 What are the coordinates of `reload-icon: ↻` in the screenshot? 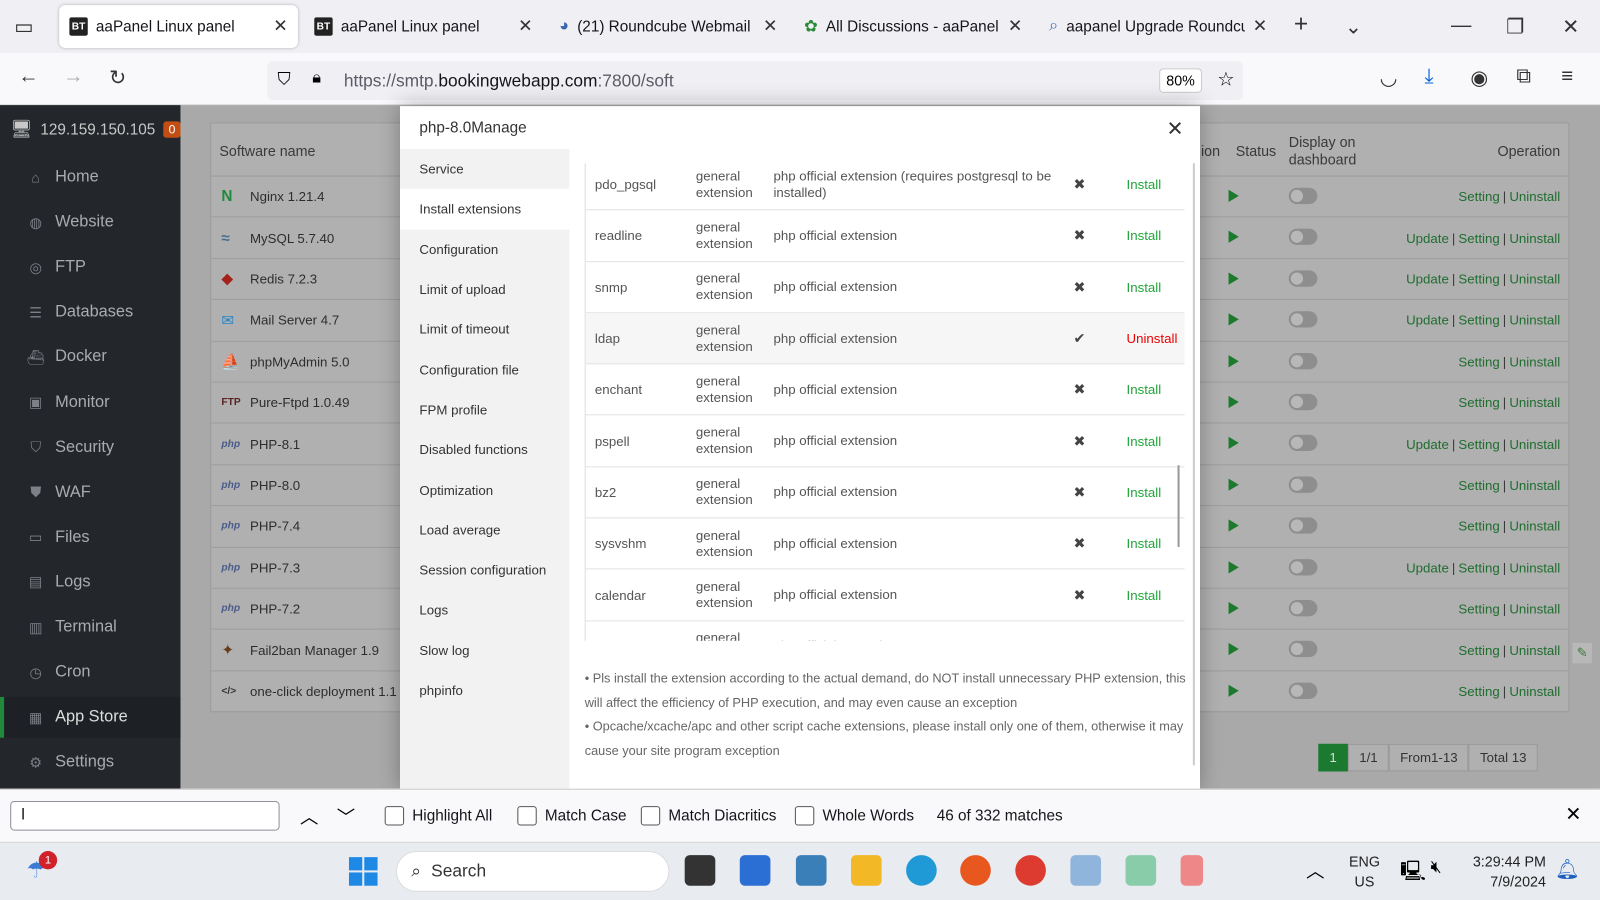 It's located at (117, 78).